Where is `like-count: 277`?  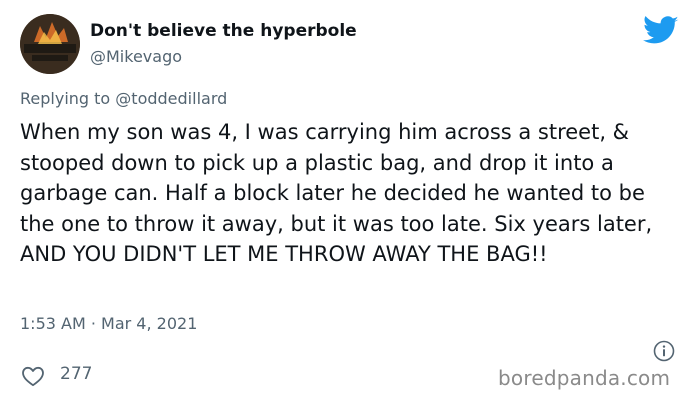
like-count: 277 is located at coordinates (76, 374).